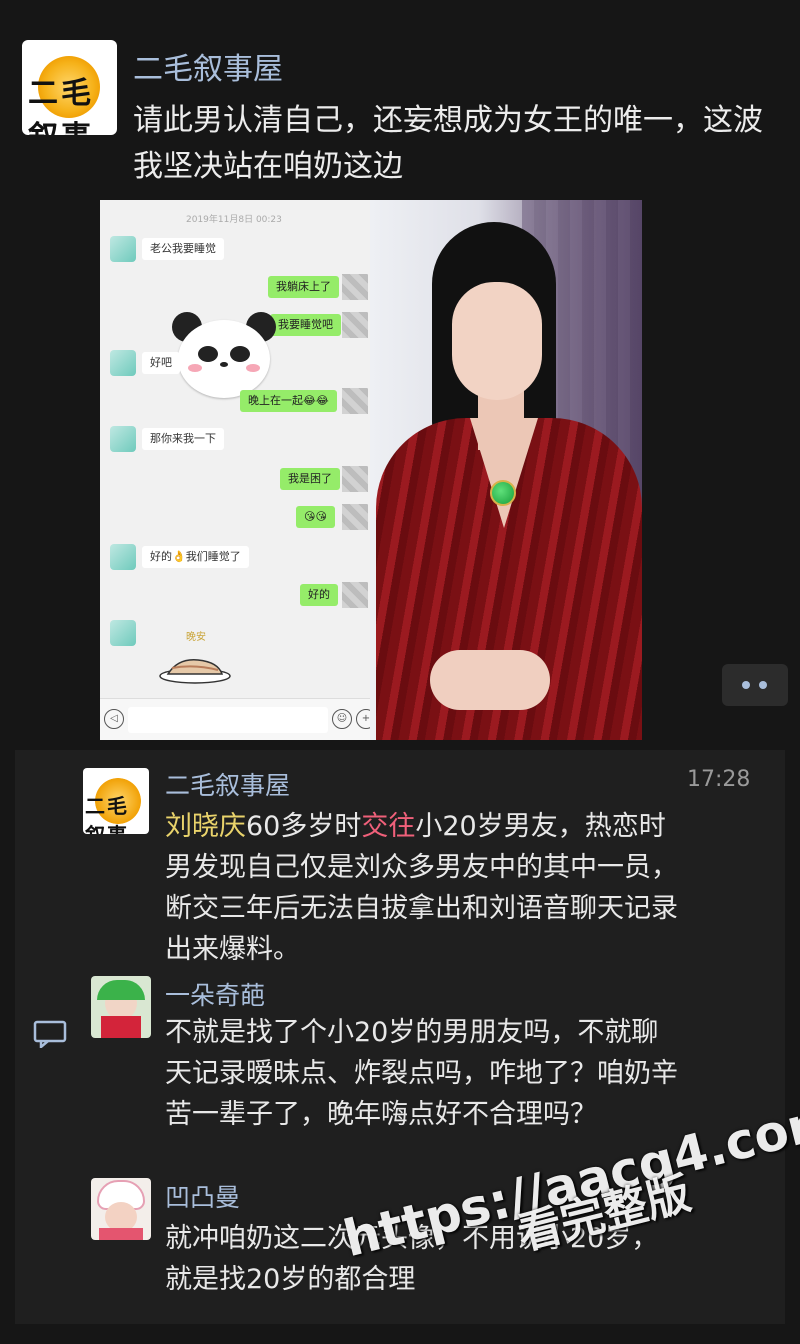 The height and width of the screenshot is (1344, 800). I want to click on portrait-face, so click(497, 341).